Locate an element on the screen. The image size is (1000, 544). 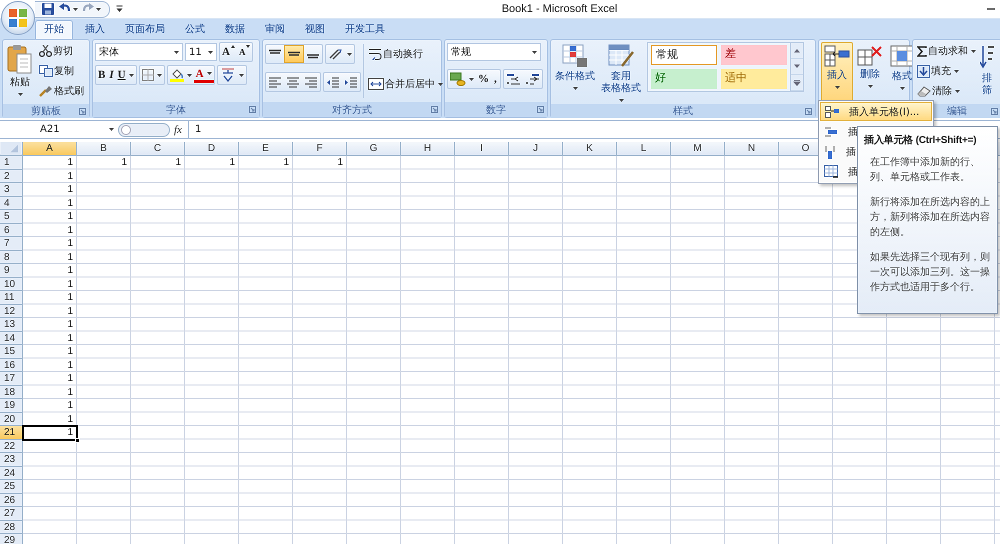
group-label: 对齐方式 is located at coordinates (352, 110).